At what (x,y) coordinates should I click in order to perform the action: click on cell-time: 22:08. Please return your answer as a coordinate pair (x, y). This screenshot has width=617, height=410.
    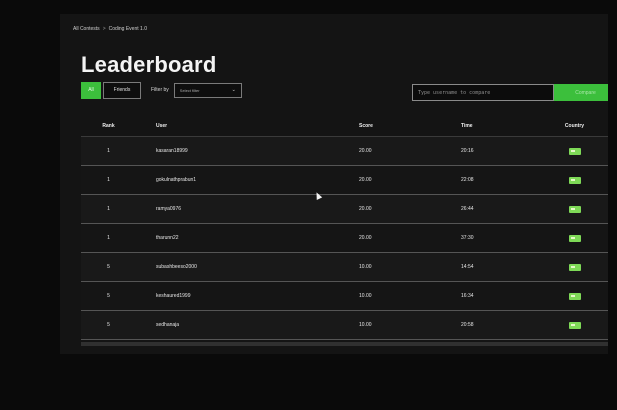
    Looking at the image, I should click on (467, 180).